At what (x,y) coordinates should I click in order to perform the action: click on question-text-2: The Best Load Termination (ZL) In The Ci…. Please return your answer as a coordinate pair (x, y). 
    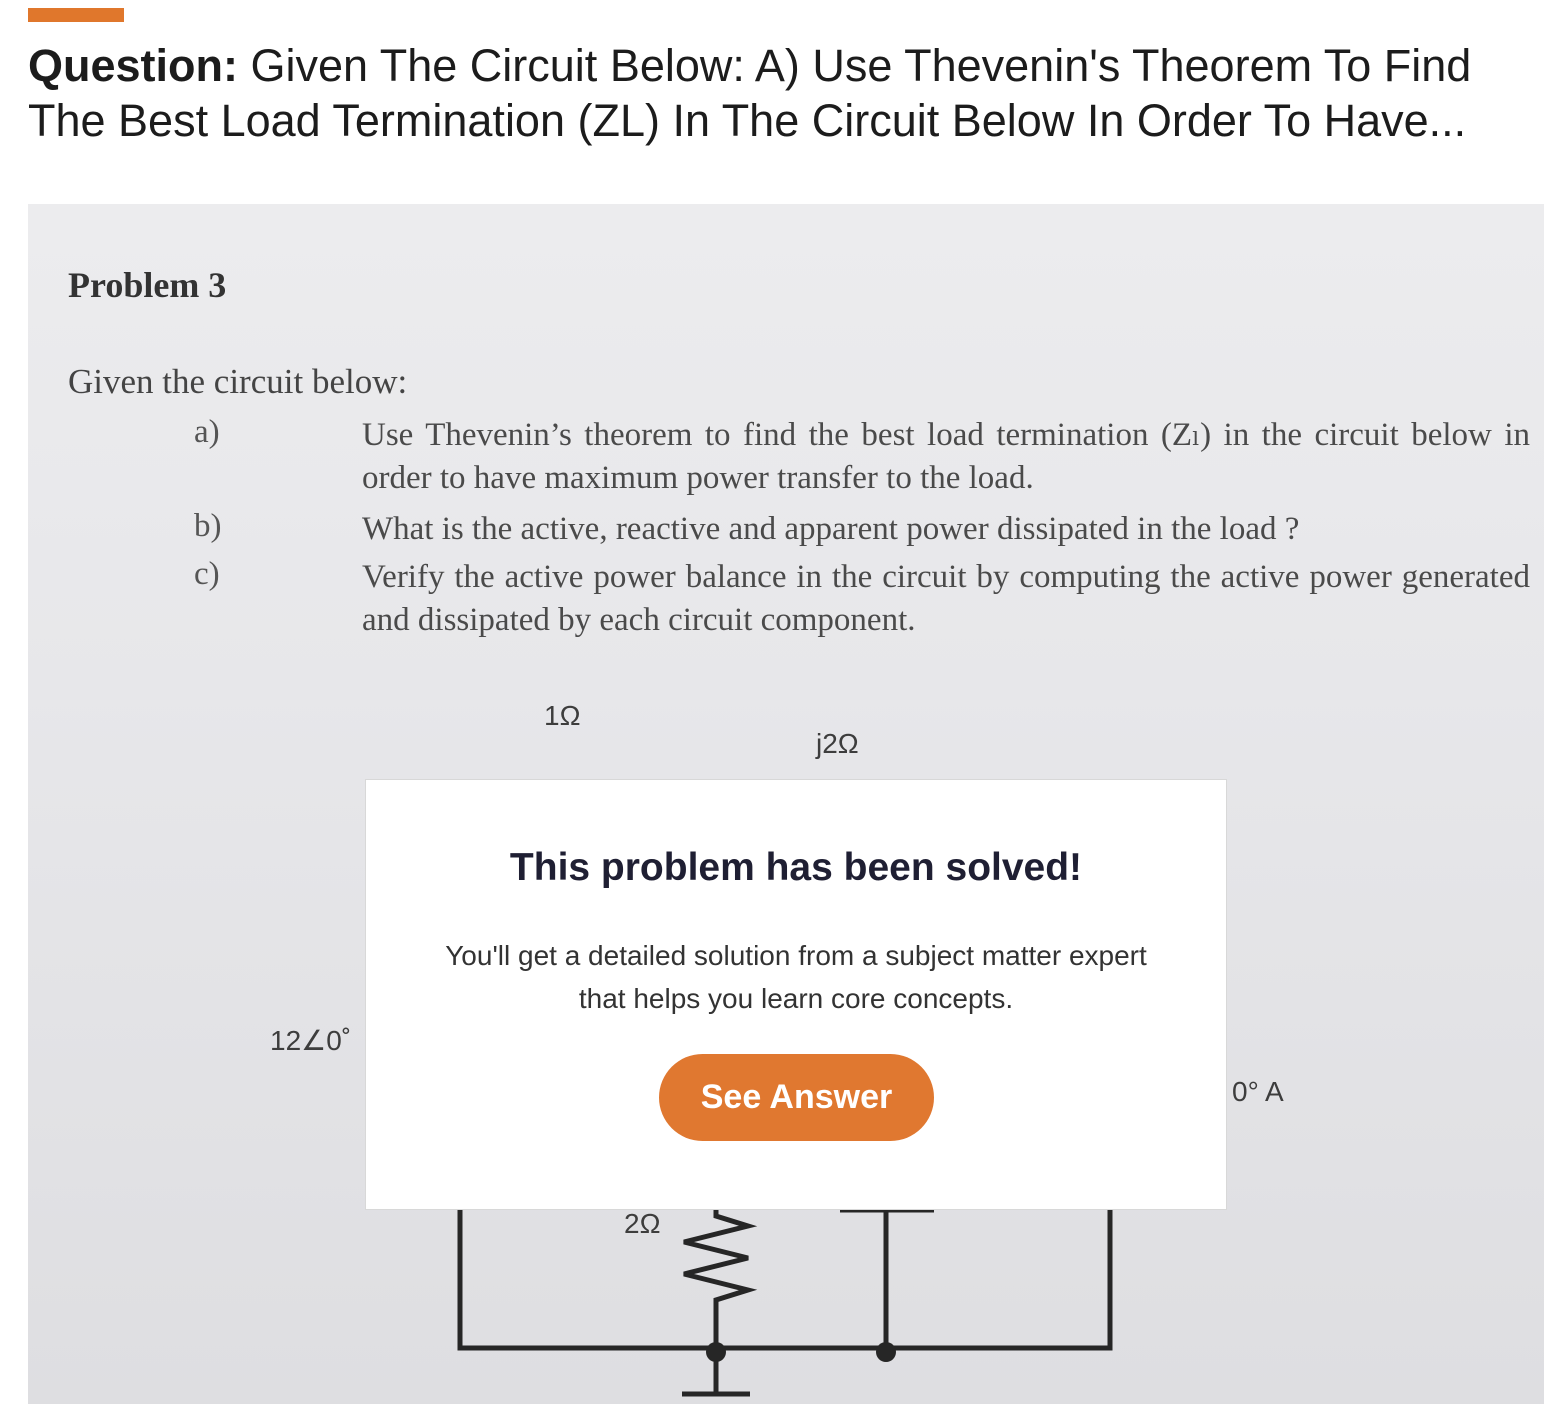
    Looking at the image, I should click on (747, 120).